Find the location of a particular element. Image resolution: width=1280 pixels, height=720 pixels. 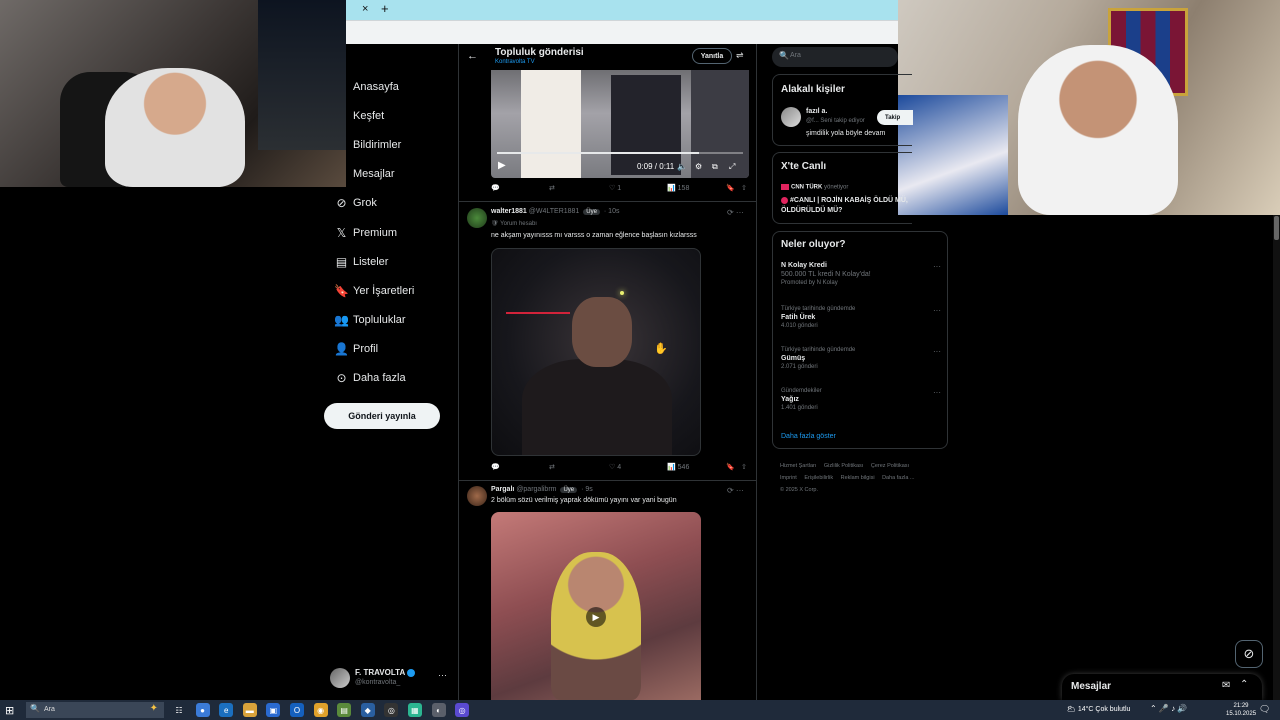

new-tab-icon: + is located at coordinates (385, 8).